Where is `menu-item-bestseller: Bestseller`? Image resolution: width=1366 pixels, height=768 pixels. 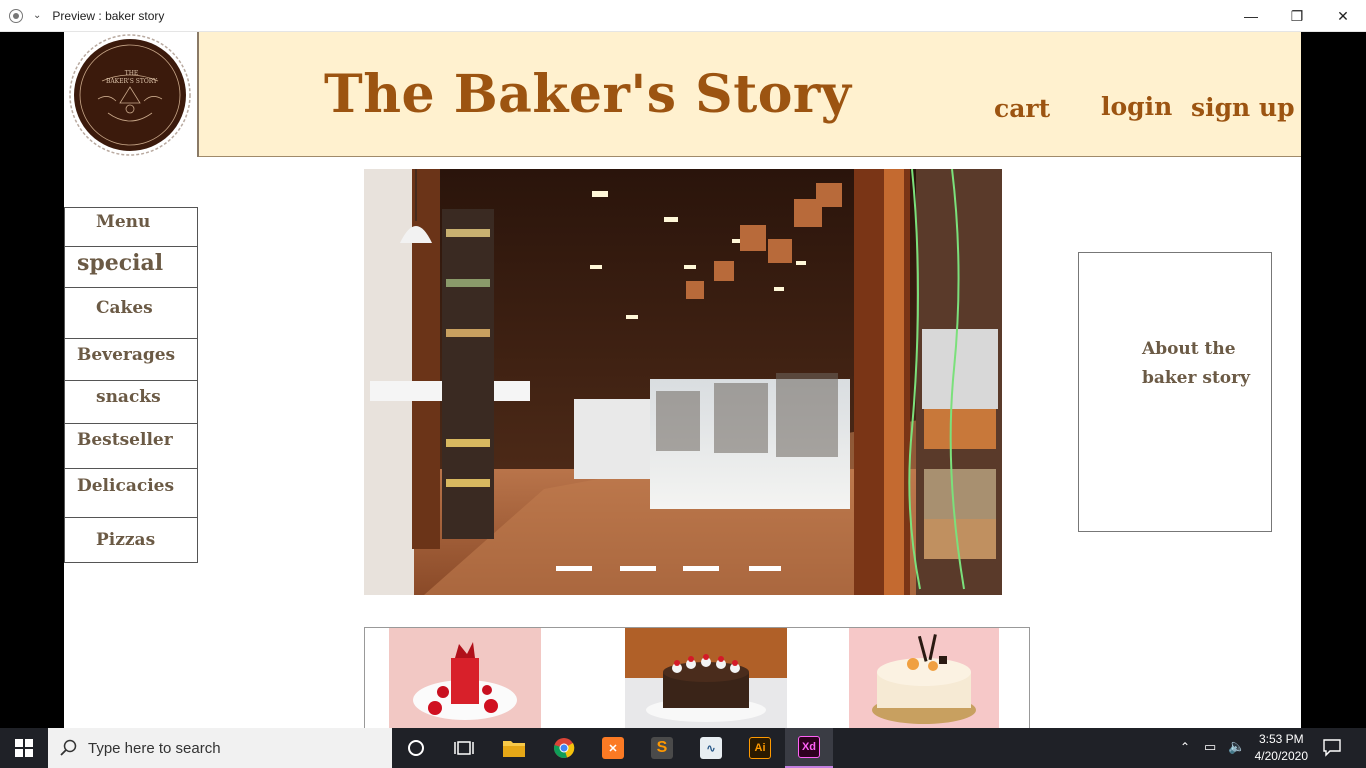 menu-item-bestseller: Bestseller is located at coordinates (131, 445).